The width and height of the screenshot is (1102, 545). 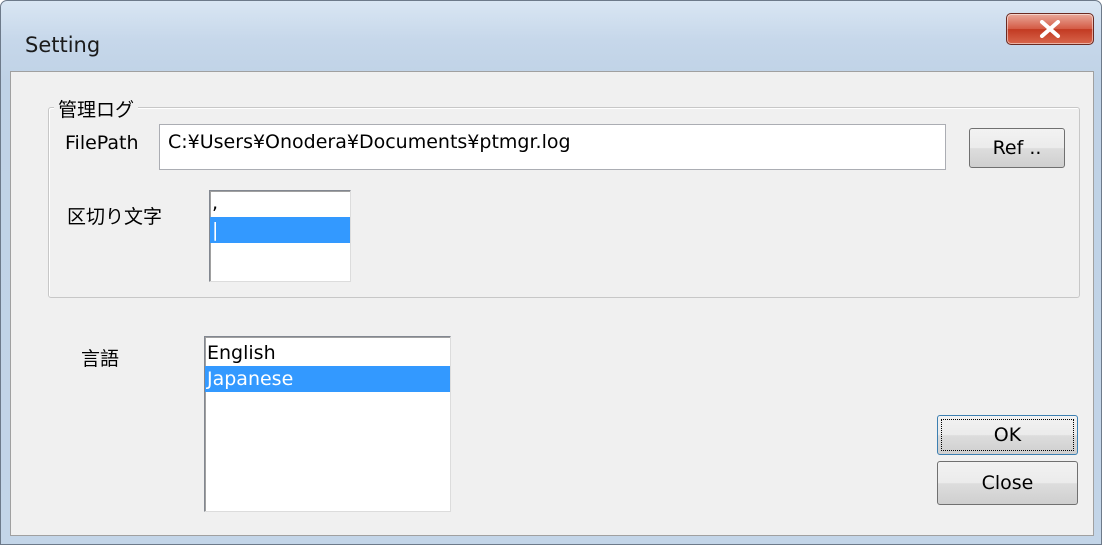 What do you see at coordinates (102, 143) in the screenshot?
I see `filepath-label: FilePath` at bounding box center [102, 143].